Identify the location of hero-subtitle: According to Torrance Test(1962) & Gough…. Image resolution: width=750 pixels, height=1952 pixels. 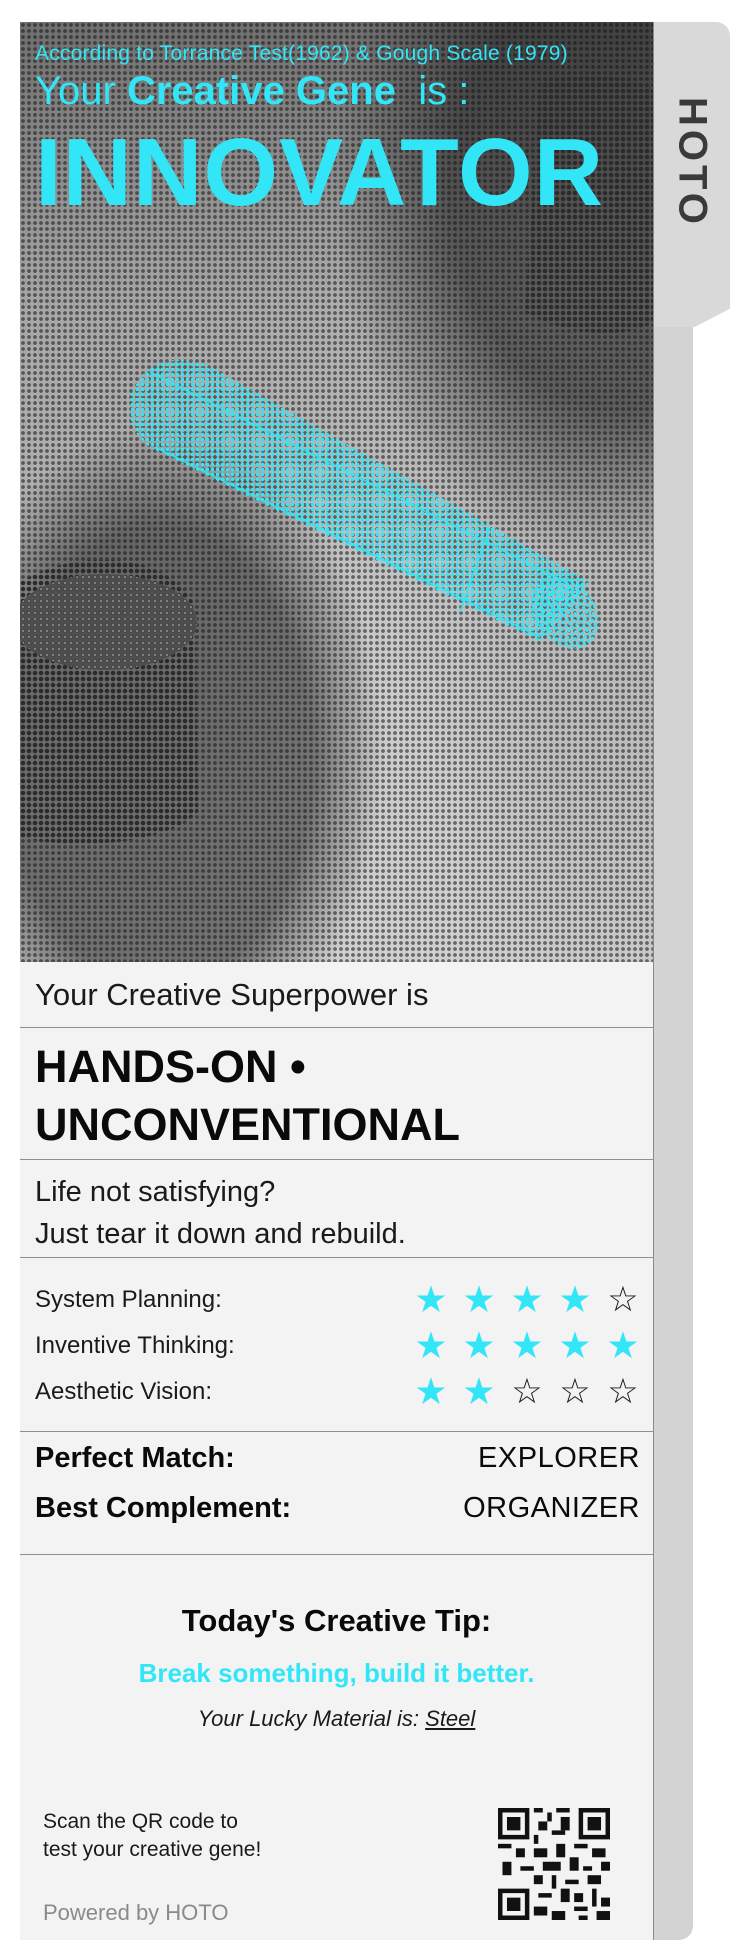
(301, 53).